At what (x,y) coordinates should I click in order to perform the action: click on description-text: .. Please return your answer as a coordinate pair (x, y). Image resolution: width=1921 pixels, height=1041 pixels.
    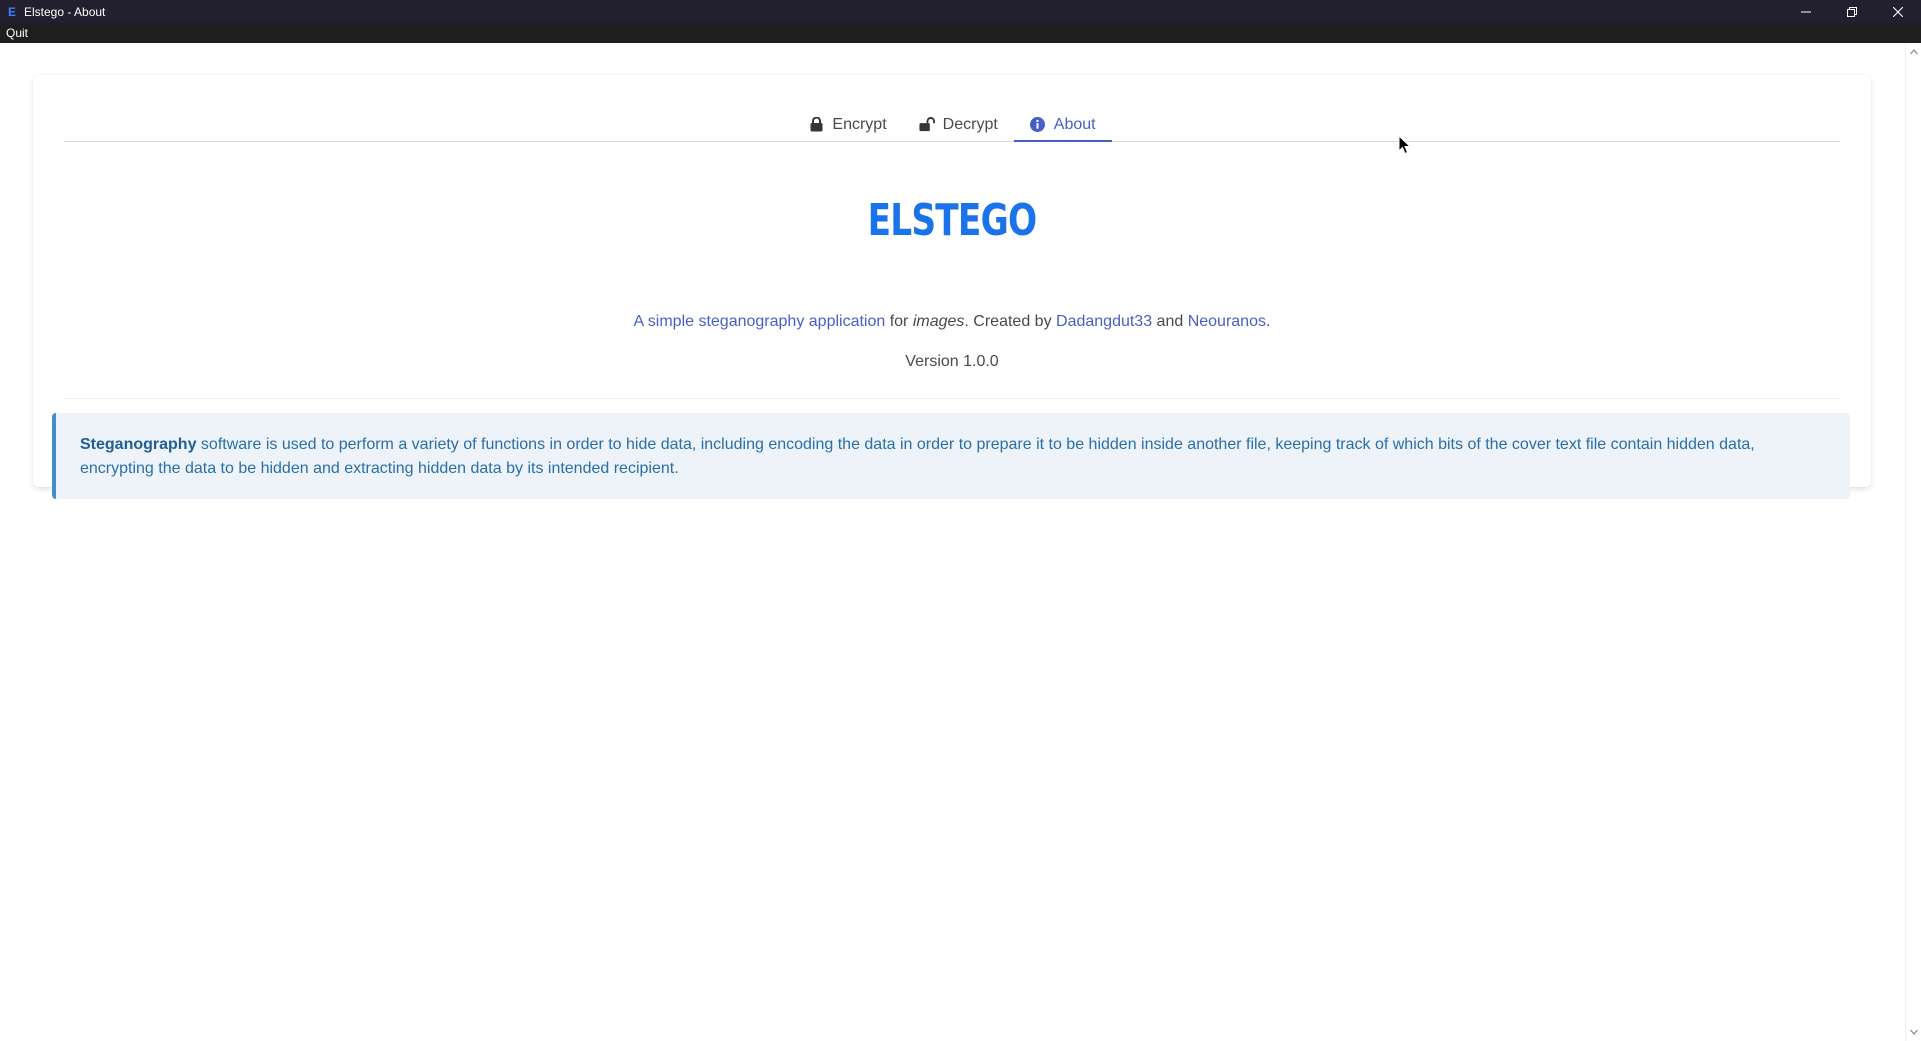
    Looking at the image, I should click on (1268, 321).